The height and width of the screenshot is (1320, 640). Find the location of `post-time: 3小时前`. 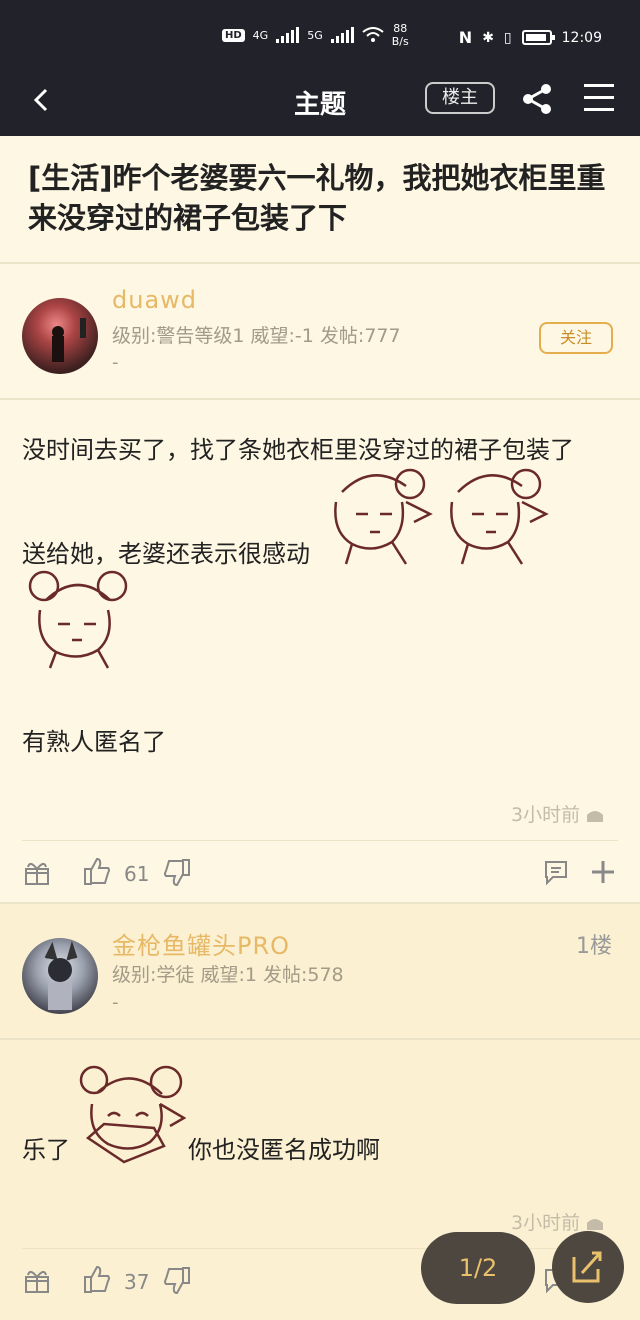

post-time: 3小时前 is located at coordinates (558, 813).